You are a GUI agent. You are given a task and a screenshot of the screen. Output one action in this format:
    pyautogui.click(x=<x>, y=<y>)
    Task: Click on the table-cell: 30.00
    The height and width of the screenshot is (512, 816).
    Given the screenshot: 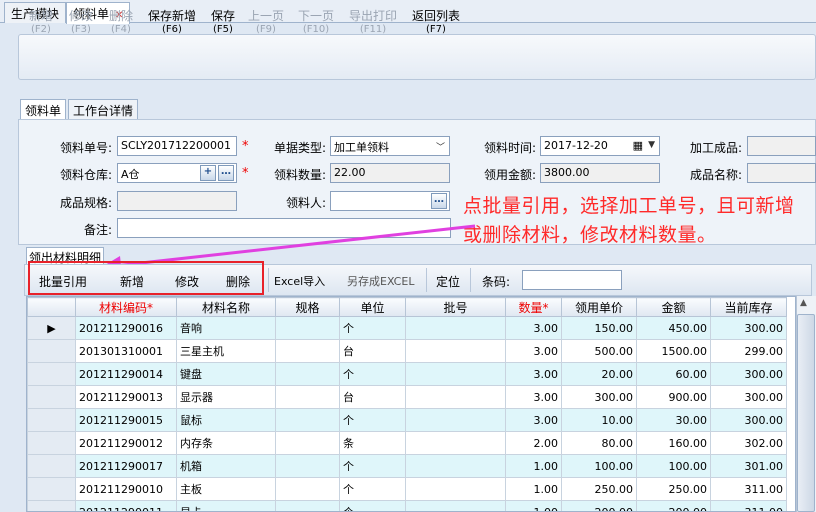 What is the action you would take?
    pyautogui.click(x=673, y=420)
    